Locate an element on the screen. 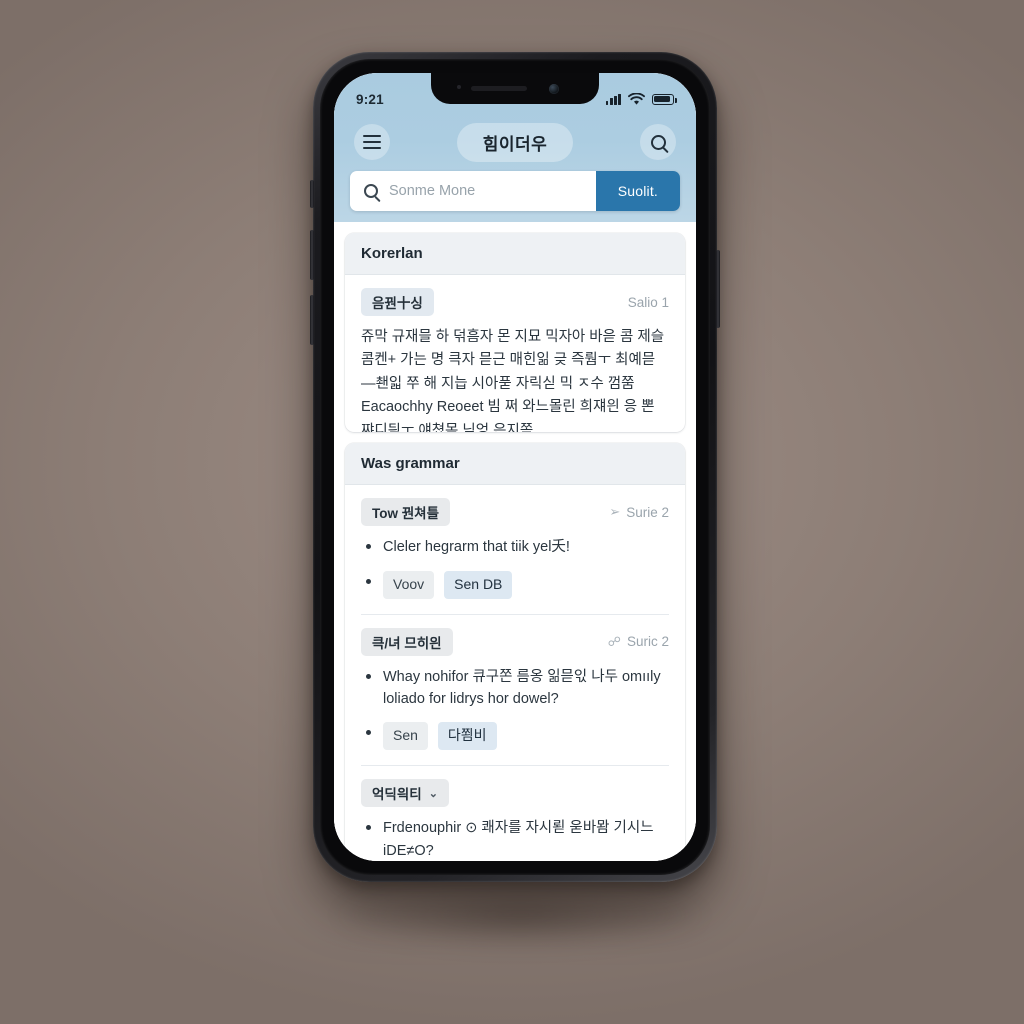 The width and height of the screenshot is (1024, 1024). section-meta-row: 큭/녀 므히읜 ☍ Suric 2 is located at coordinates (515, 641).